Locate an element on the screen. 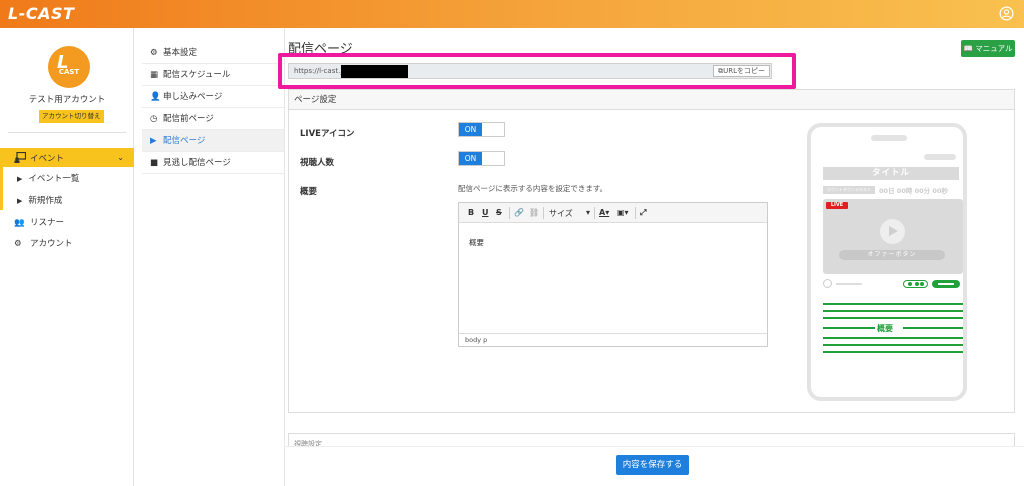 The width and height of the screenshot is (1024, 486). bold-button: B is located at coordinates (471, 212).